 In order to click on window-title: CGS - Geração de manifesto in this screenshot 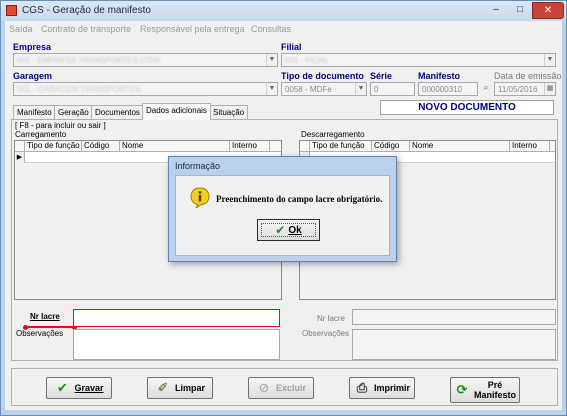, I will do `click(86, 10)`.